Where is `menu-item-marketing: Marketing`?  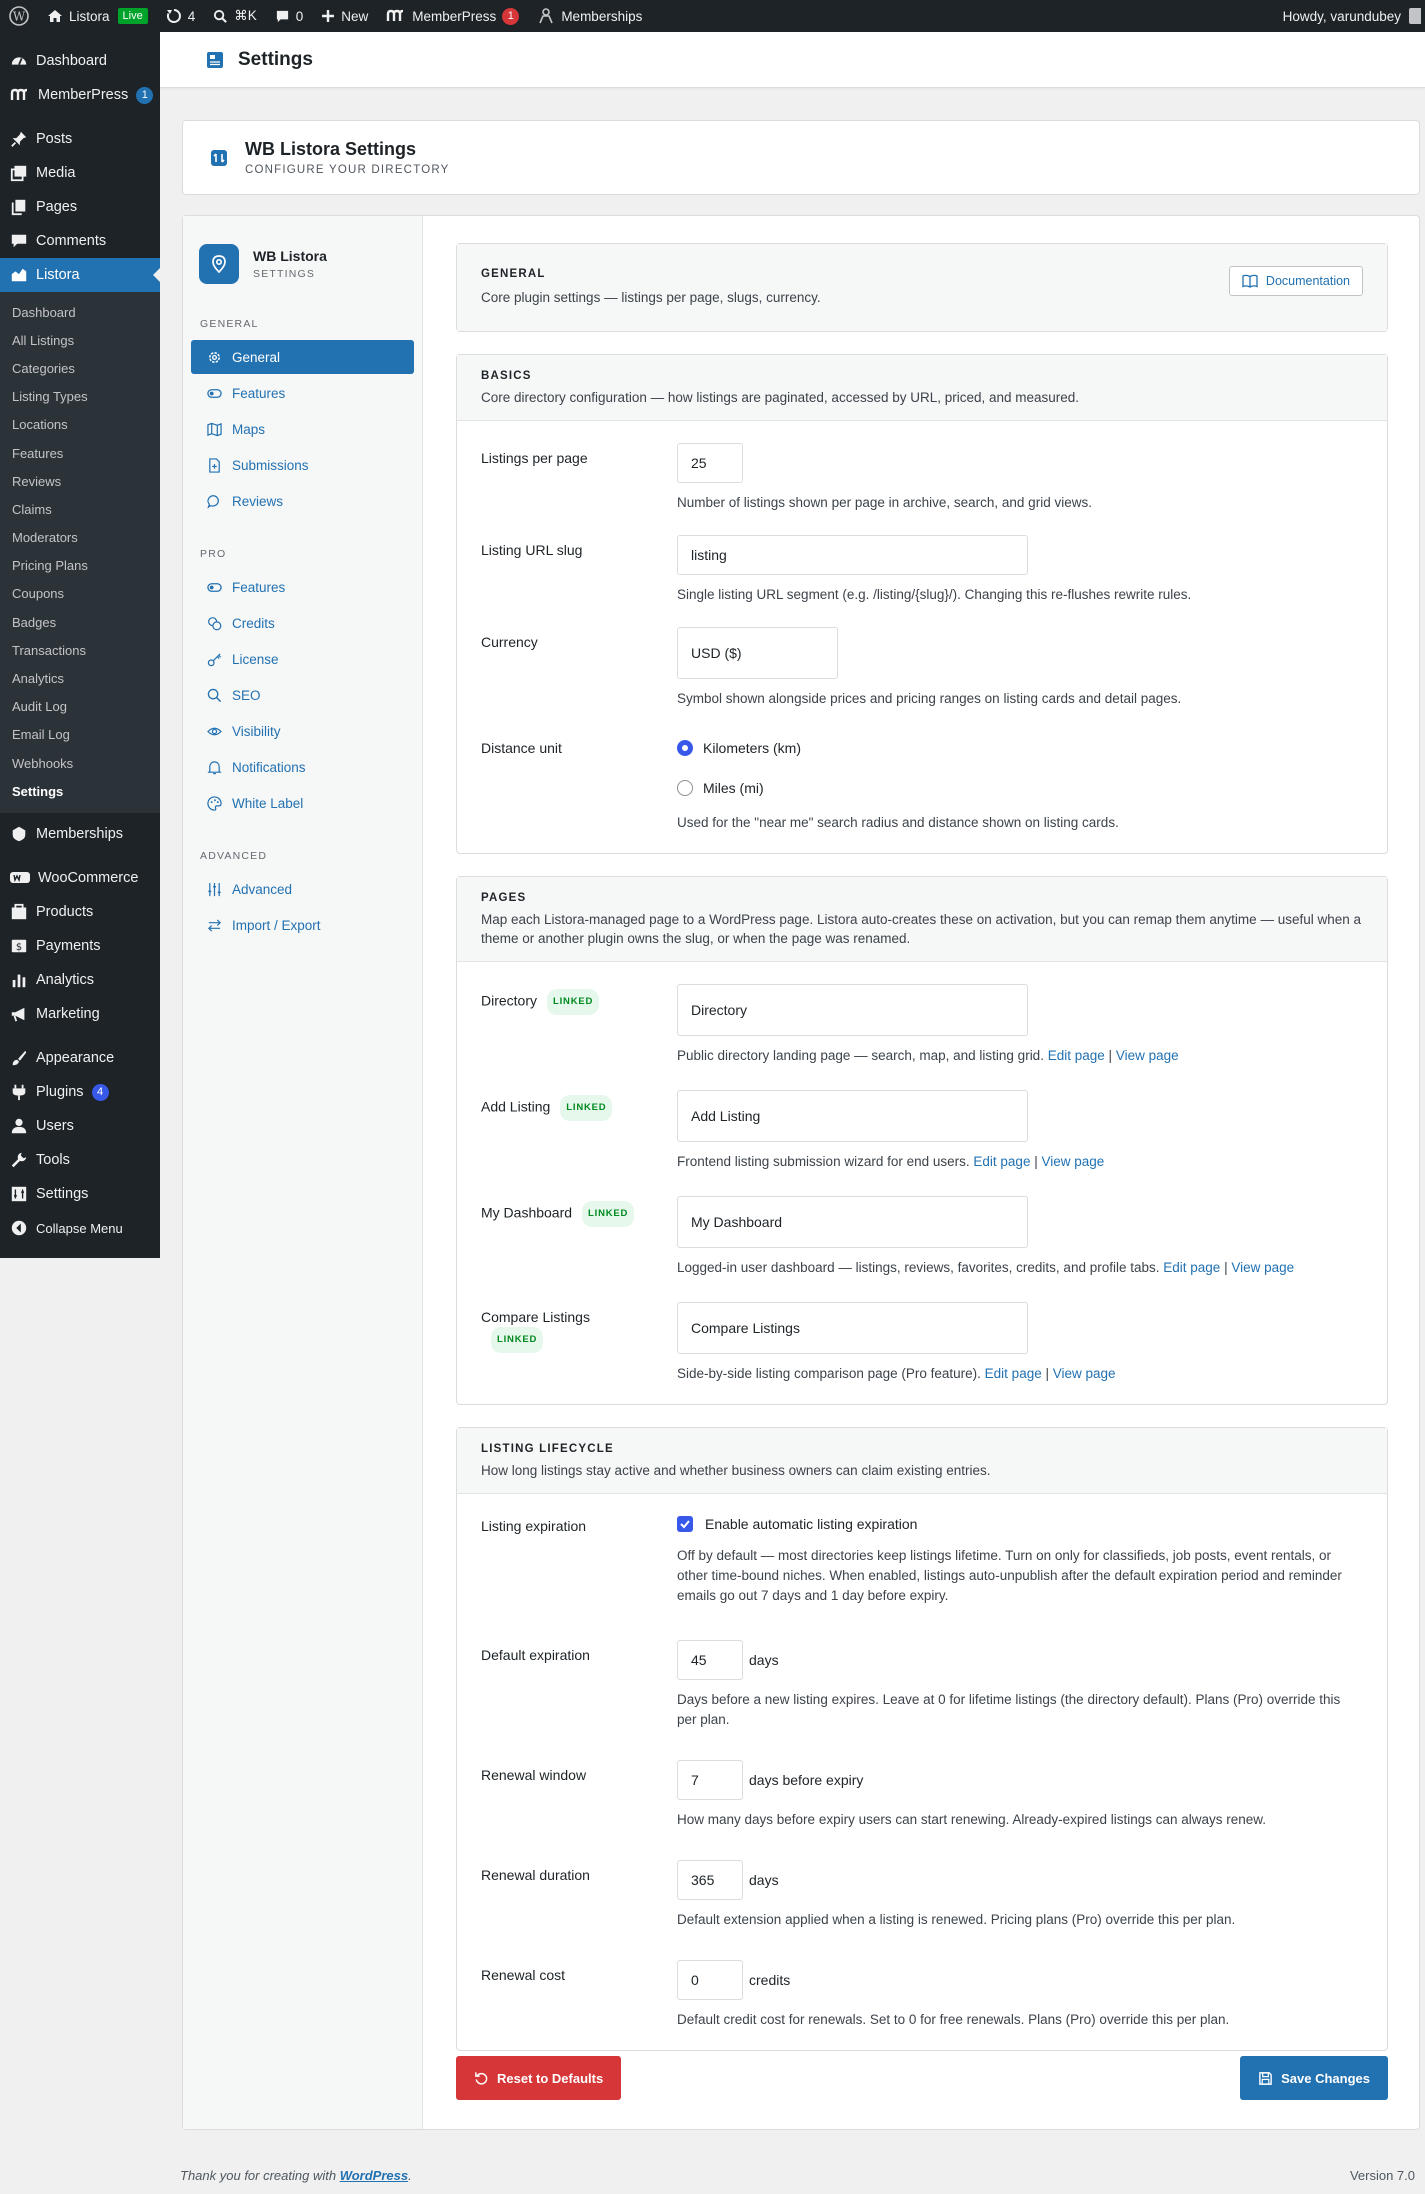 menu-item-marketing: Marketing is located at coordinates (80, 1014).